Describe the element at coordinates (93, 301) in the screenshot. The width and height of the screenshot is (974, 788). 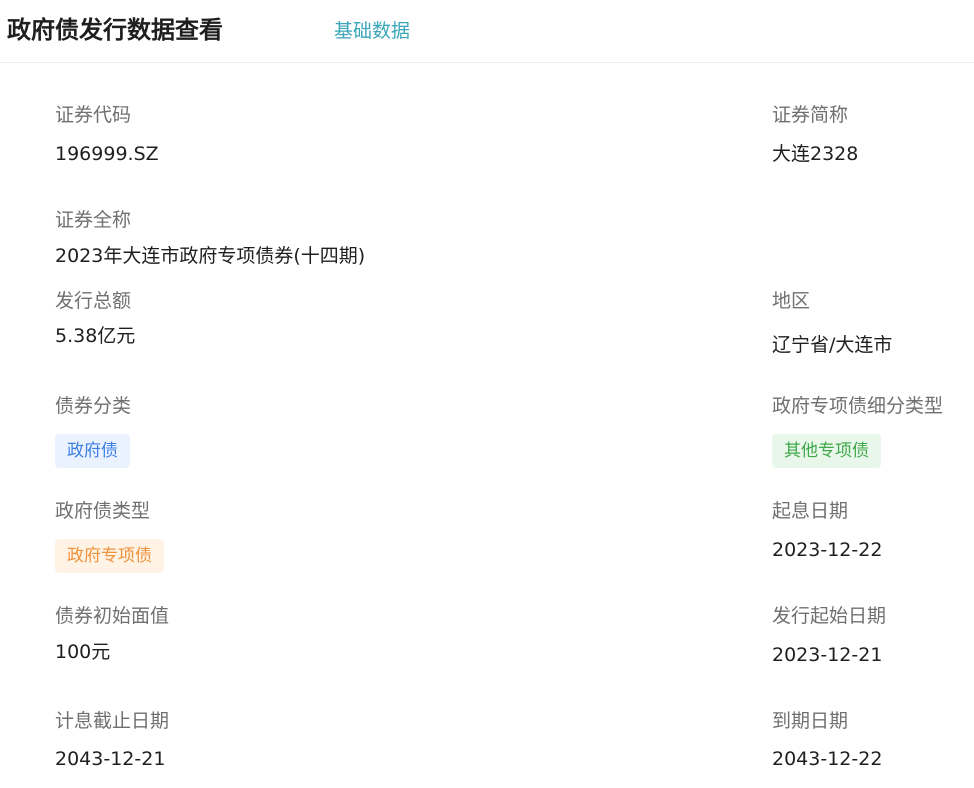
I see `label-total-issue: 发行总额` at that location.